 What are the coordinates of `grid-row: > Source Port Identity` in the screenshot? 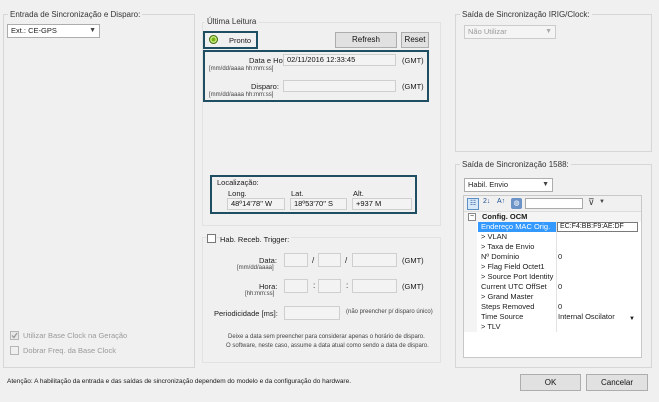 It's located at (552, 277).